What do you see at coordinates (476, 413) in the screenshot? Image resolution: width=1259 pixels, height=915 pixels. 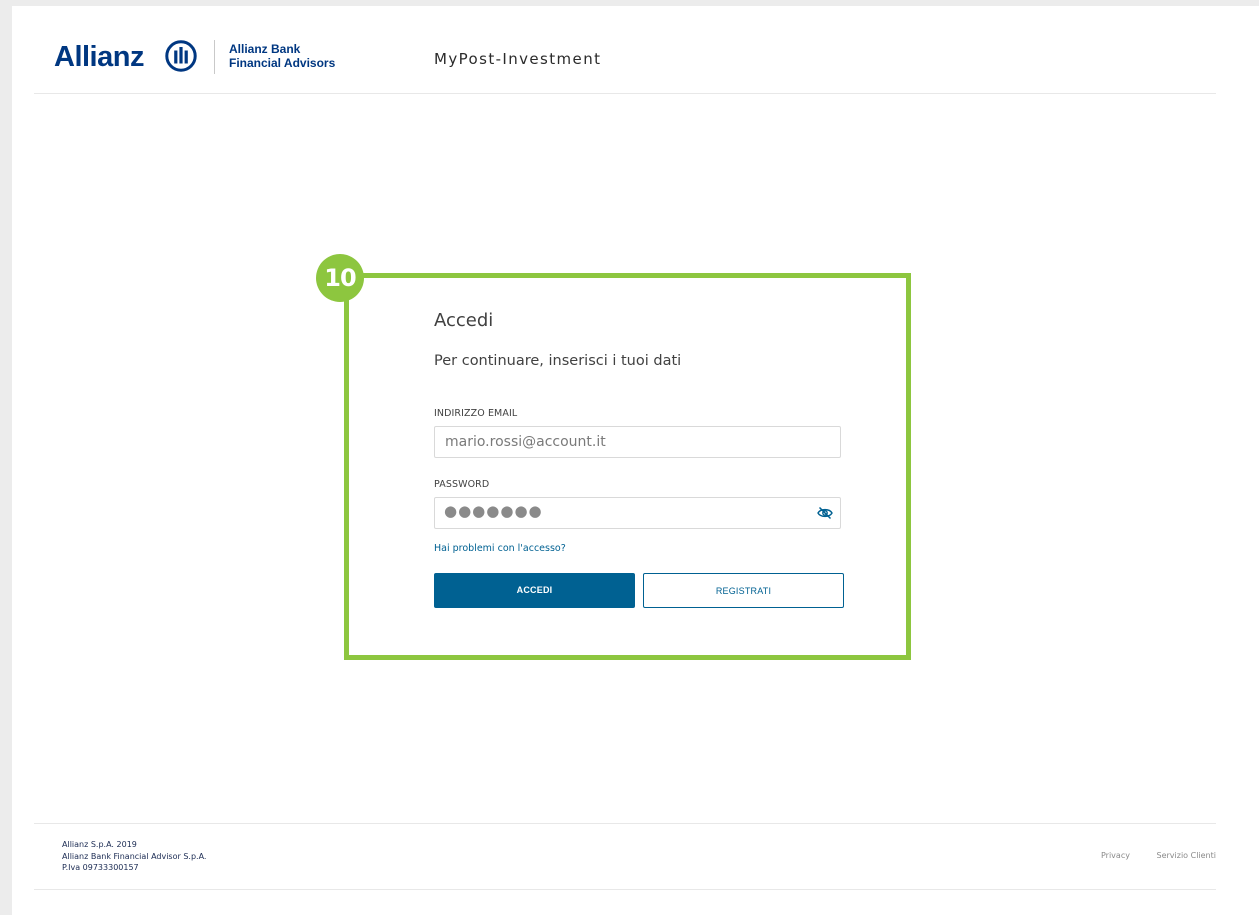 I see `email-label: INDIRIZZO EMAIL` at bounding box center [476, 413].